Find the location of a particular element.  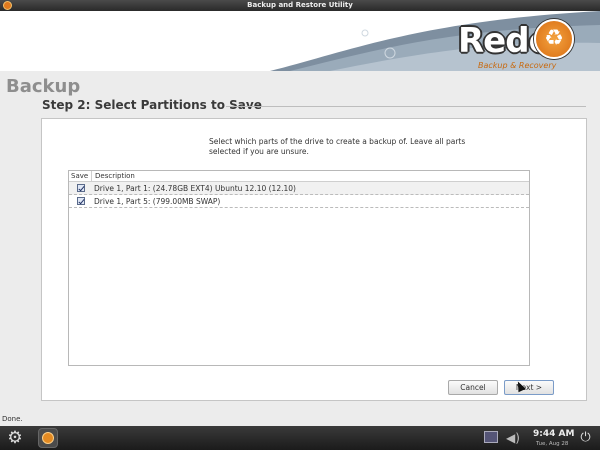

column-header-save: Save is located at coordinates (80, 176).